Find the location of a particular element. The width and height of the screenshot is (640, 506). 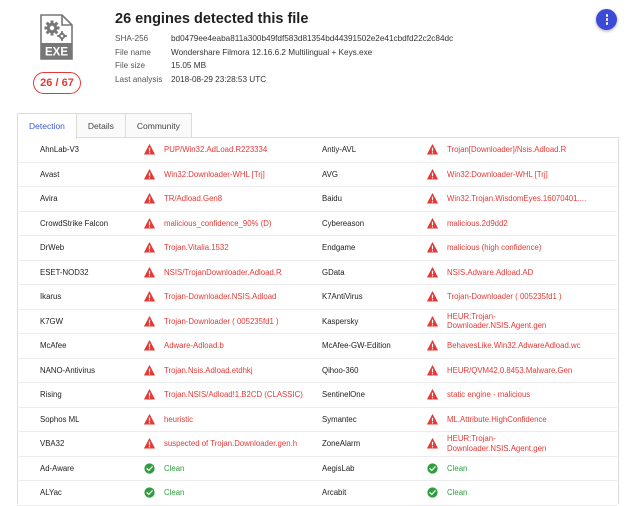

detection-result: BehavesLike.Win32.AdwareAdload.wc is located at coordinates (504, 346).